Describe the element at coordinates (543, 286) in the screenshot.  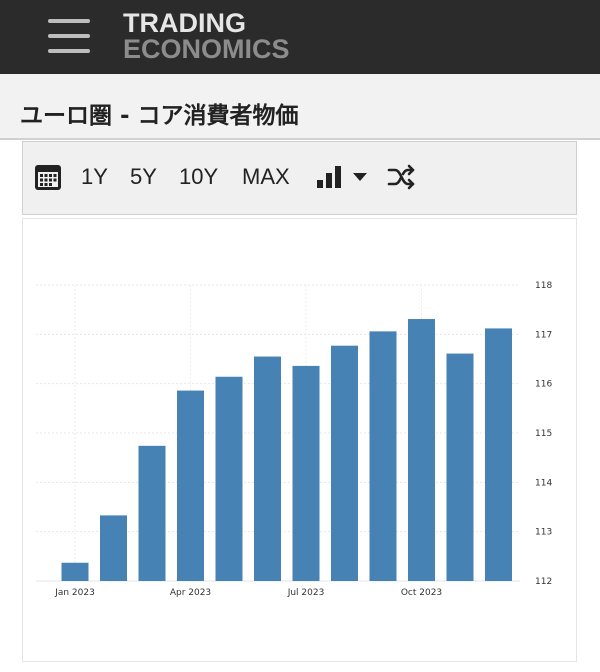
I see `y-tick-label: 118` at that location.